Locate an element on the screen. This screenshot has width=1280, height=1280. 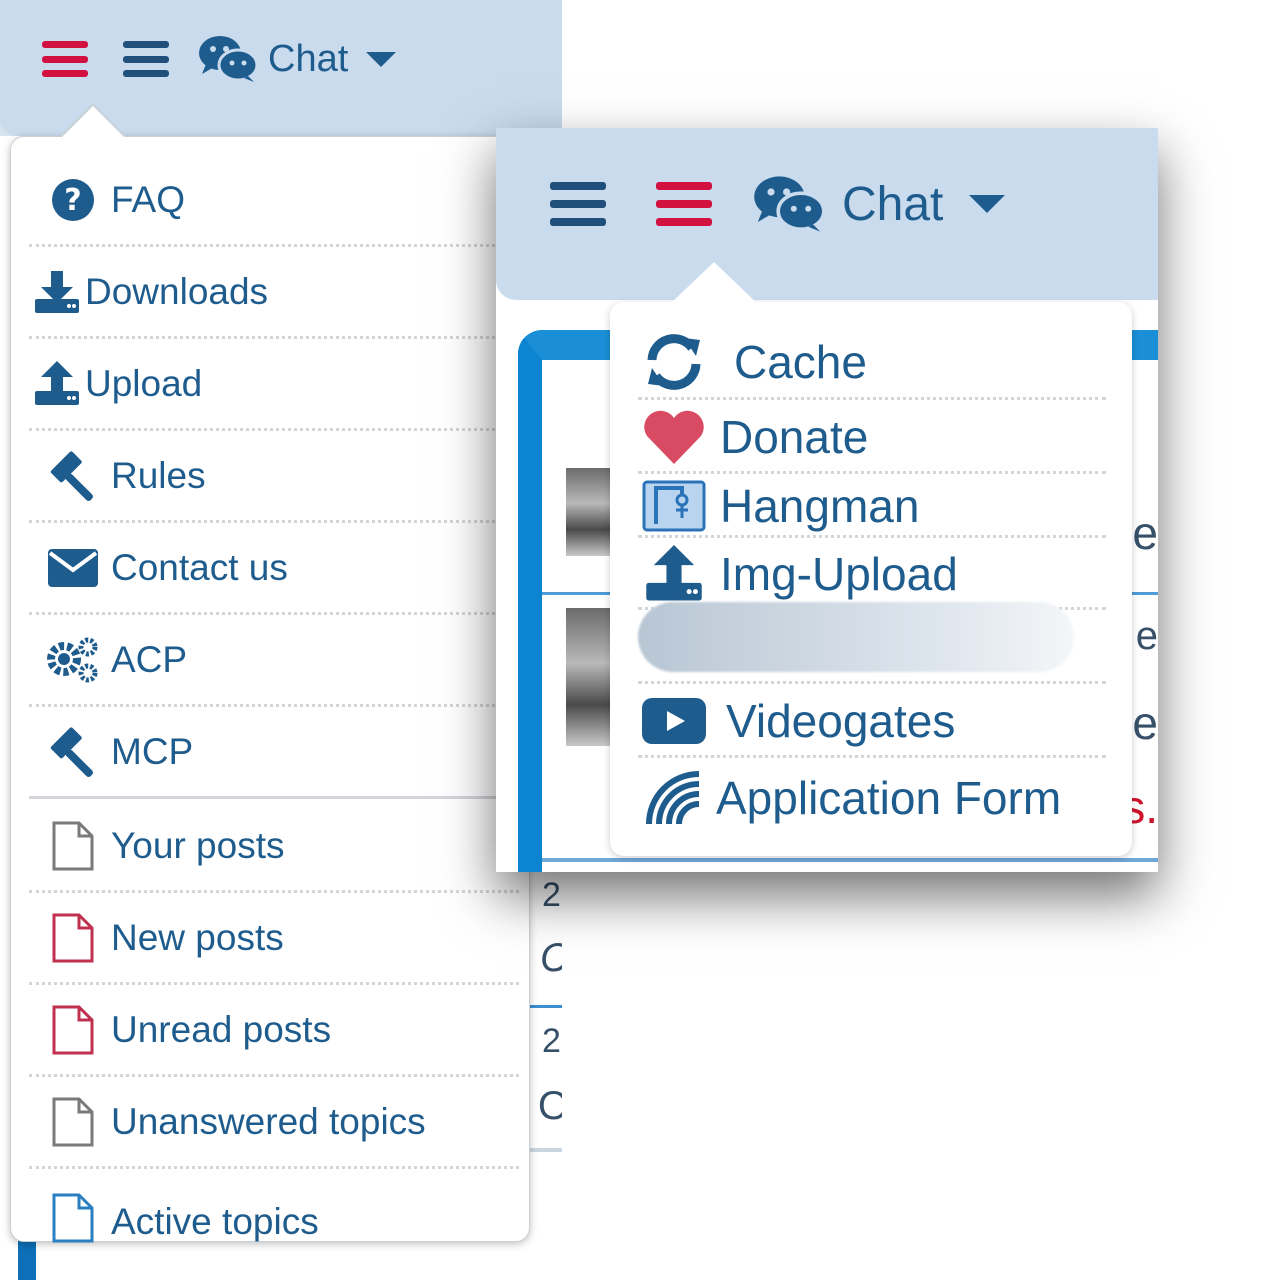
menu-item-img-upload: Img-Upload is located at coordinates (872, 575).